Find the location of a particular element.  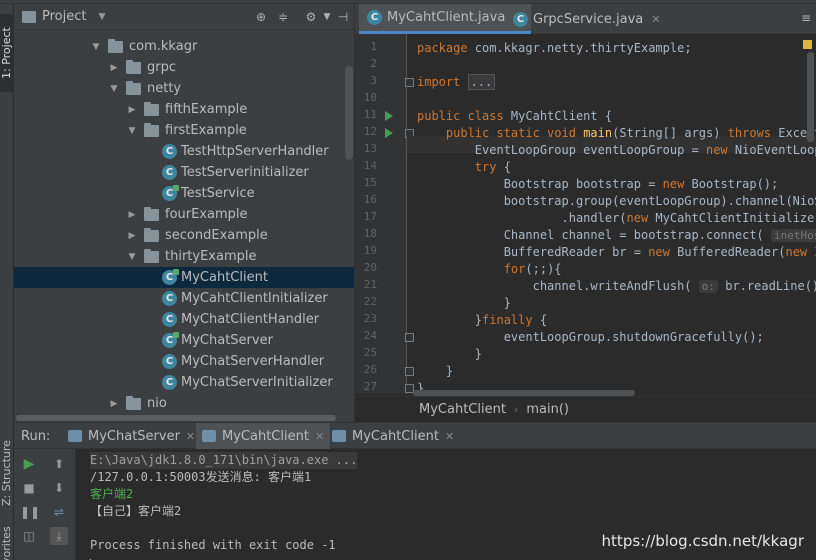

tree-class-mychatserver: C MyChatServer is located at coordinates (184, 340).